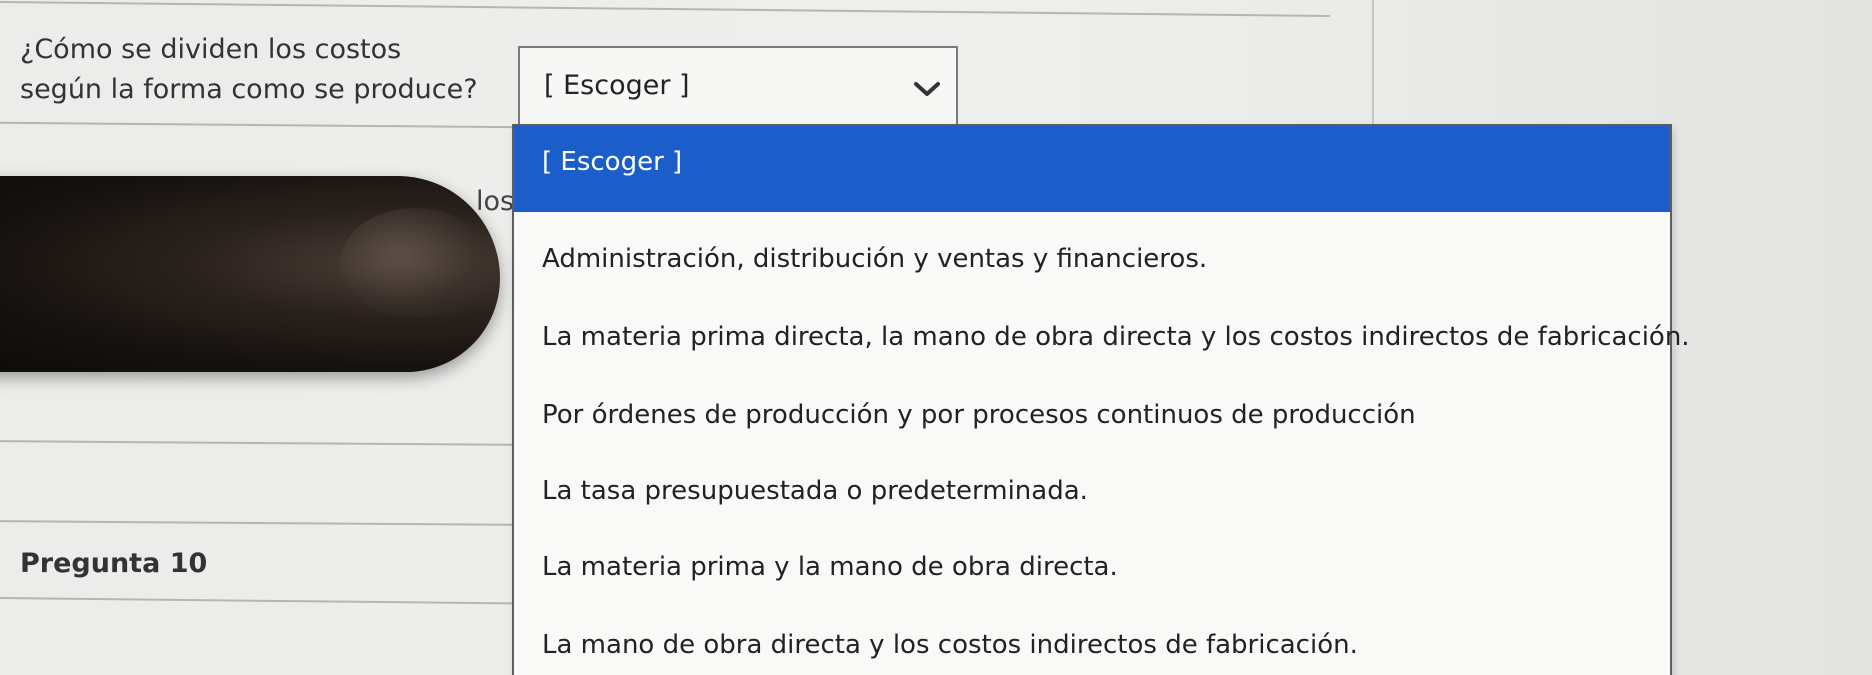  Describe the element at coordinates (1092, 169) in the screenshot. I see `option-escoger: [ Escoger ]` at that location.